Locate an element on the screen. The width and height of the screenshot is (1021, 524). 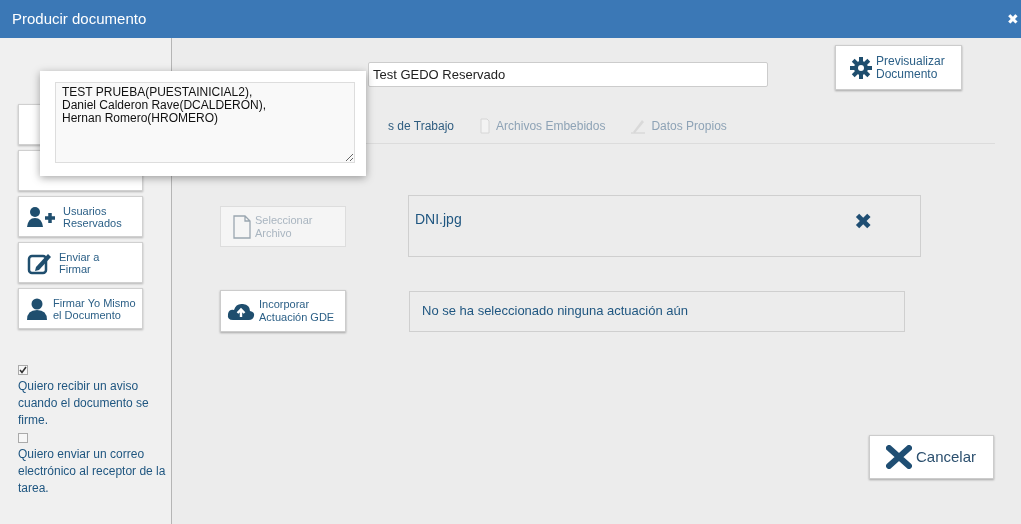
window-title: Producir documento is located at coordinates (79, 18).